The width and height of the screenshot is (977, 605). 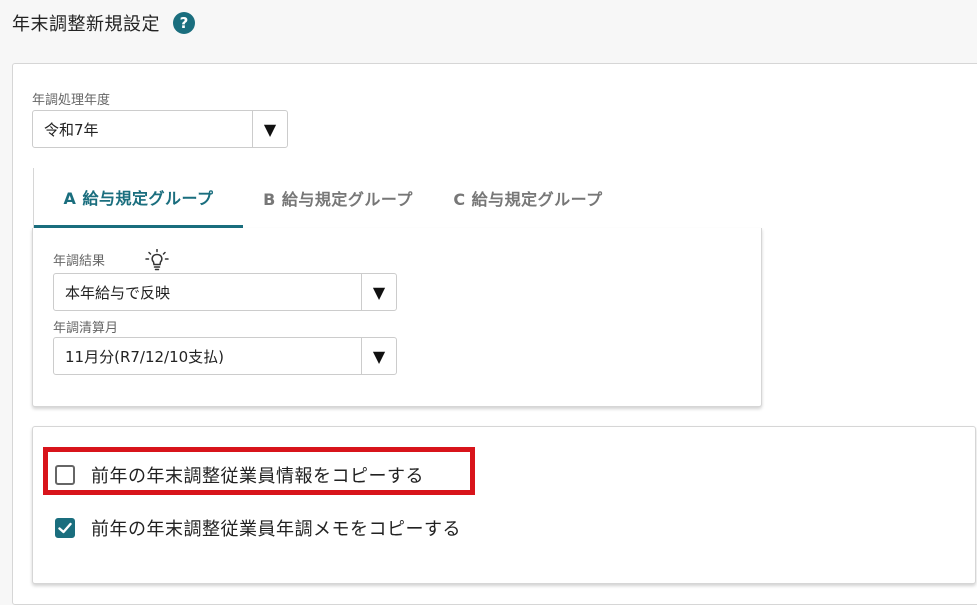 What do you see at coordinates (257, 476) in the screenshot?
I see `copy-employee-info-label: 前年の年末調整従業員情報をコピーする` at bounding box center [257, 476].